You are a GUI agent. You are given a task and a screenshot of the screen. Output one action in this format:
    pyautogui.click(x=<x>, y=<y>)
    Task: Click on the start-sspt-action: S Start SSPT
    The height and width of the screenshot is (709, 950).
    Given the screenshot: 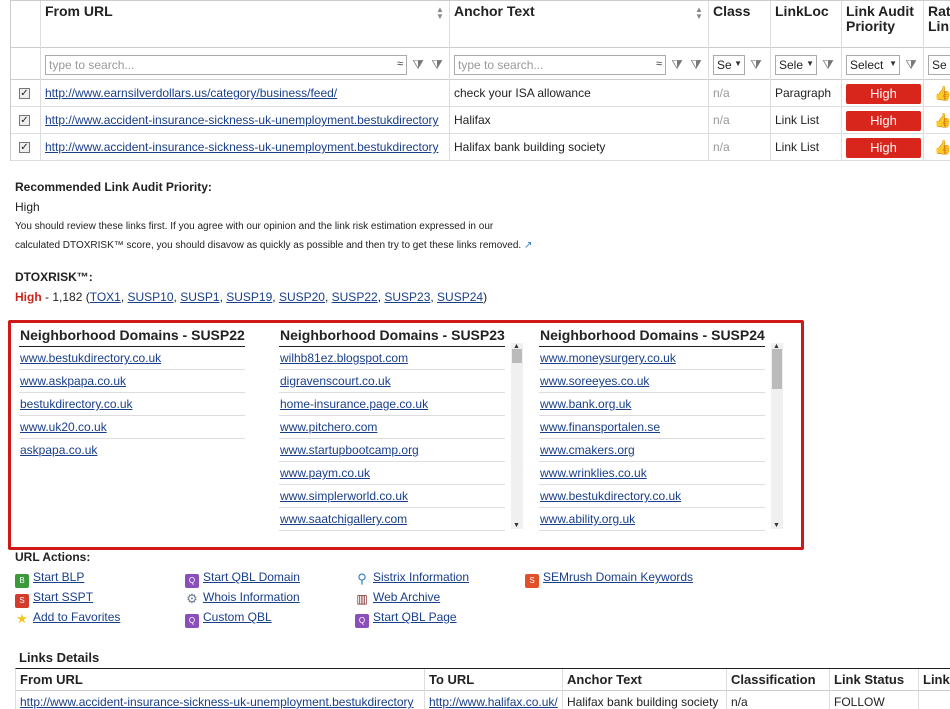 What is the action you would take?
    pyautogui.click(x=54, y=599)
    